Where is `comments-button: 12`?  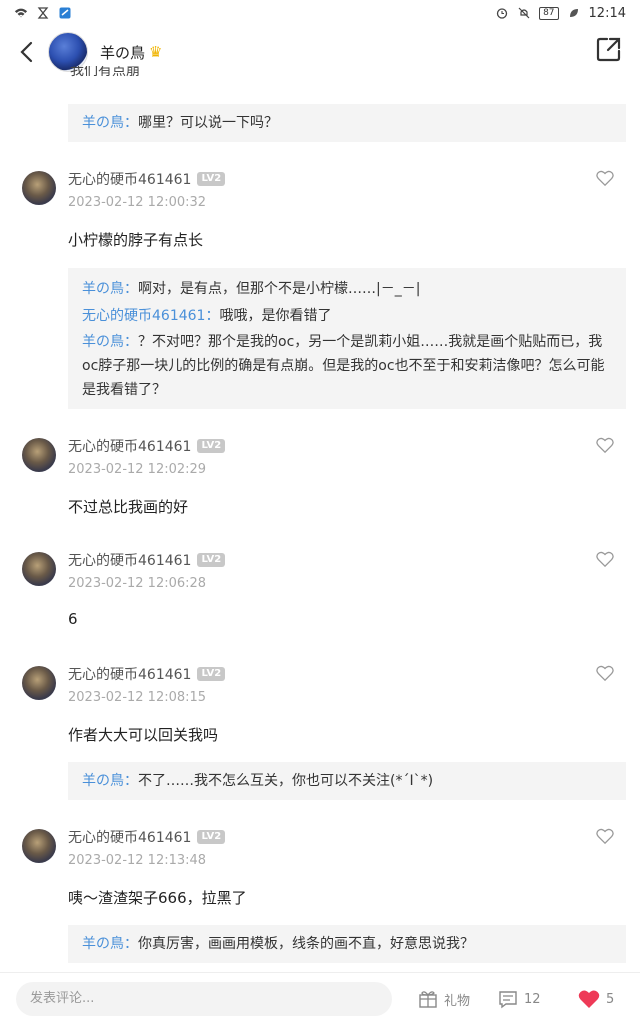 comments-button: 12 is located at coordinates (519, 999).